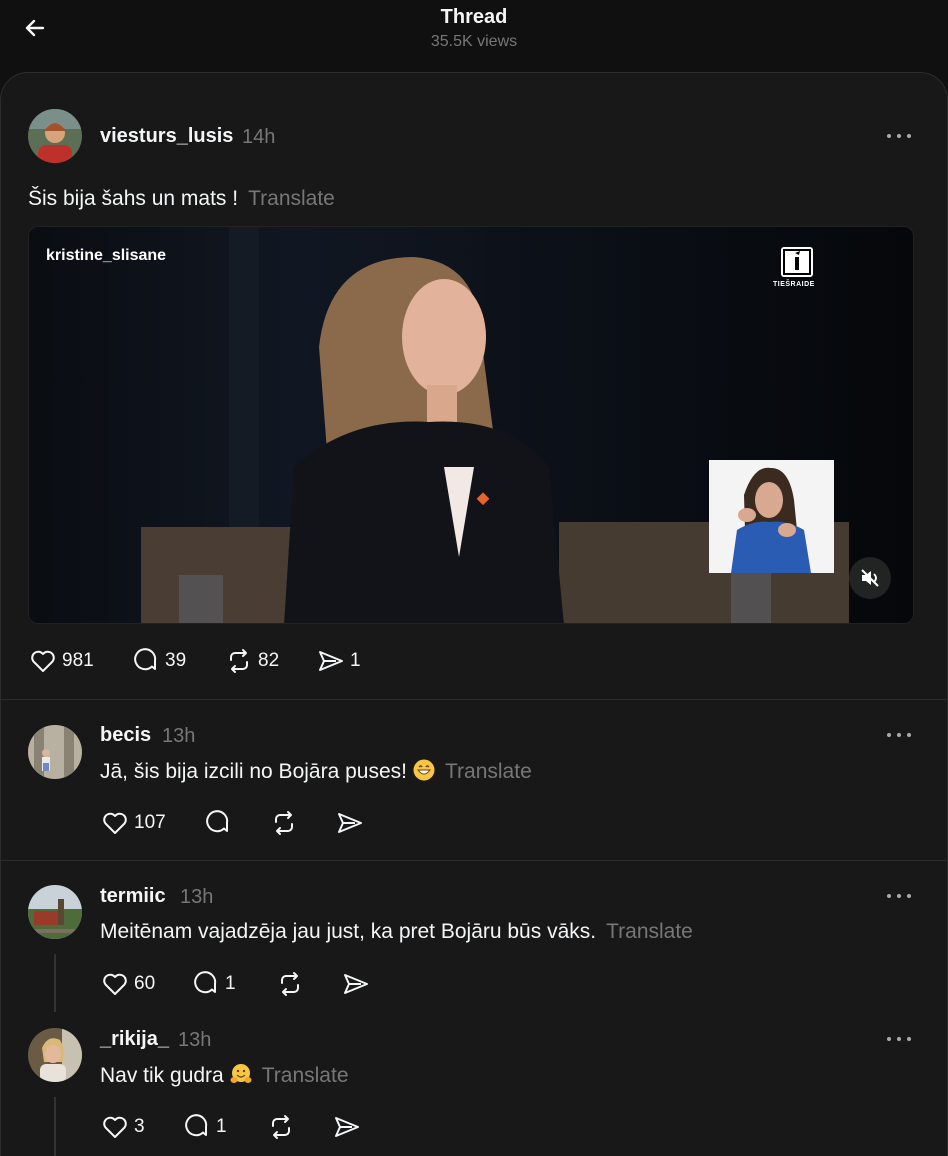  I want to click on post-text: Šis bija šahs un mats !, so click(133, 198).